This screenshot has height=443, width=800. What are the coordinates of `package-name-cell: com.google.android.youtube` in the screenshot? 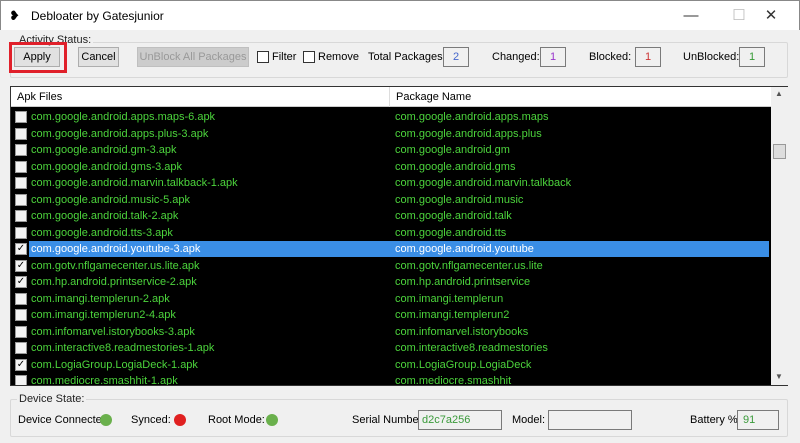 It's located at (464, 249).